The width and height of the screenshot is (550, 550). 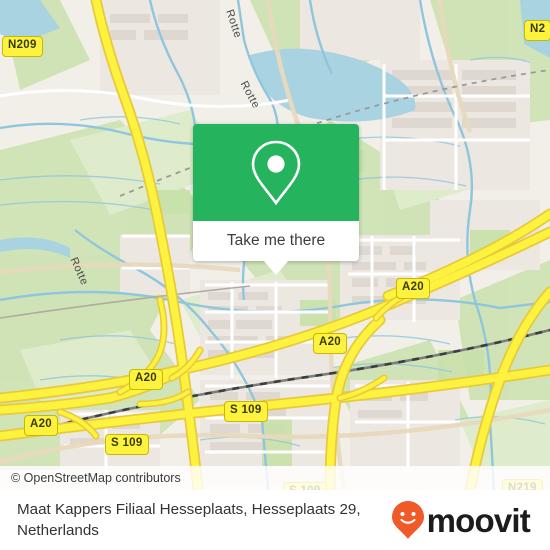 I want to click on popup-marker-area, so click(x=276, y=172).